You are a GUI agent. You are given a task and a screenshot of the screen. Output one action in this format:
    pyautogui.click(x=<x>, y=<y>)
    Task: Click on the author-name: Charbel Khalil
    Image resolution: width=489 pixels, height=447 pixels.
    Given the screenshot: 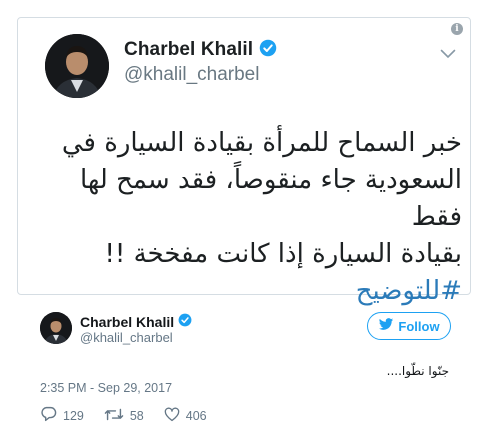 What is the action you would take?
    pyautogui.click(x=127, y=322)
    